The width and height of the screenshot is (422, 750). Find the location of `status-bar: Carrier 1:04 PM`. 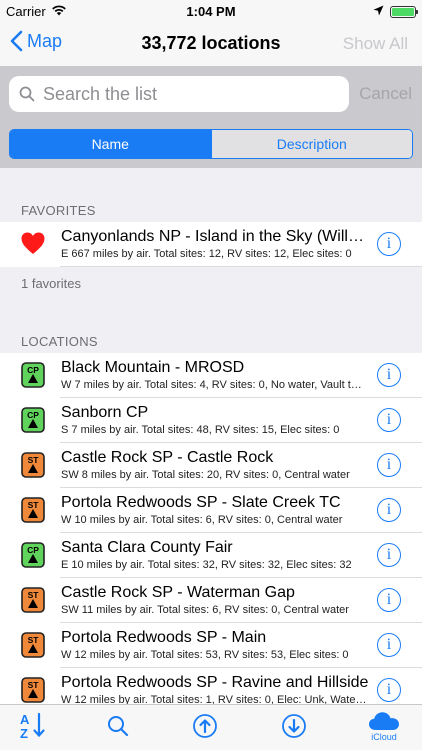

status-bar: Carrier 1:04 PM is located at coordinates (211, 11).